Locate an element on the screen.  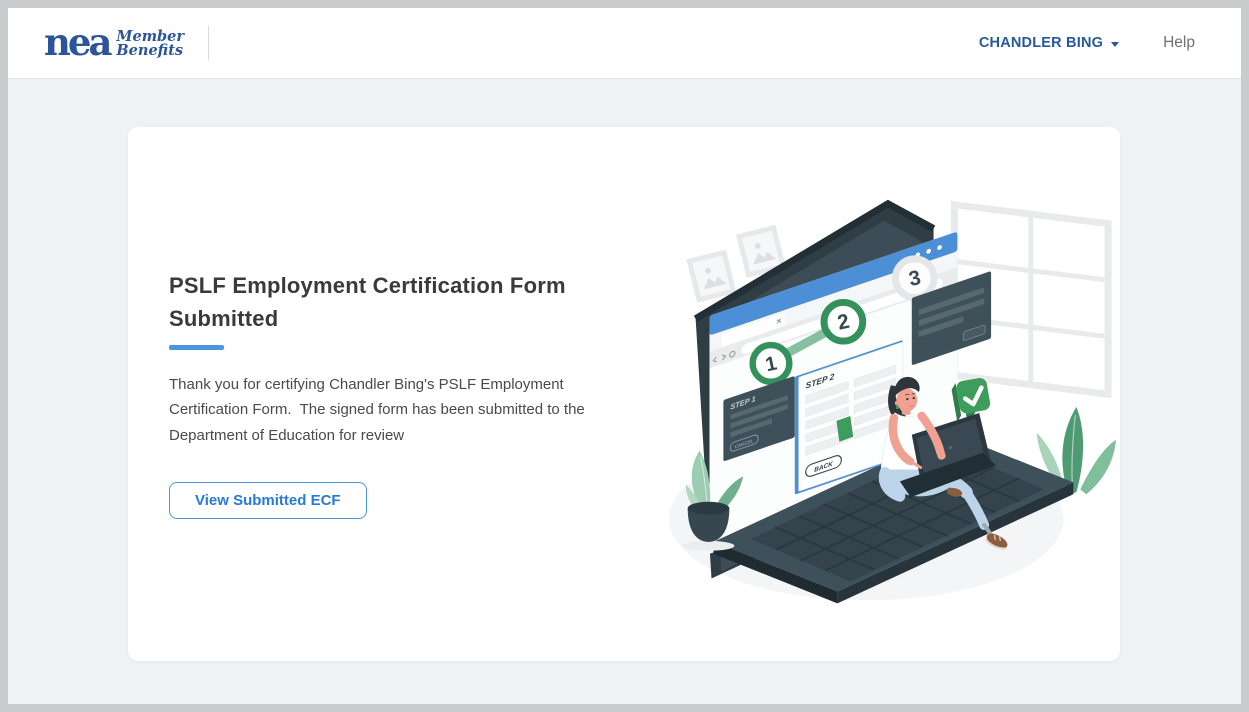
header-divider is located at coordinates (209, 43).